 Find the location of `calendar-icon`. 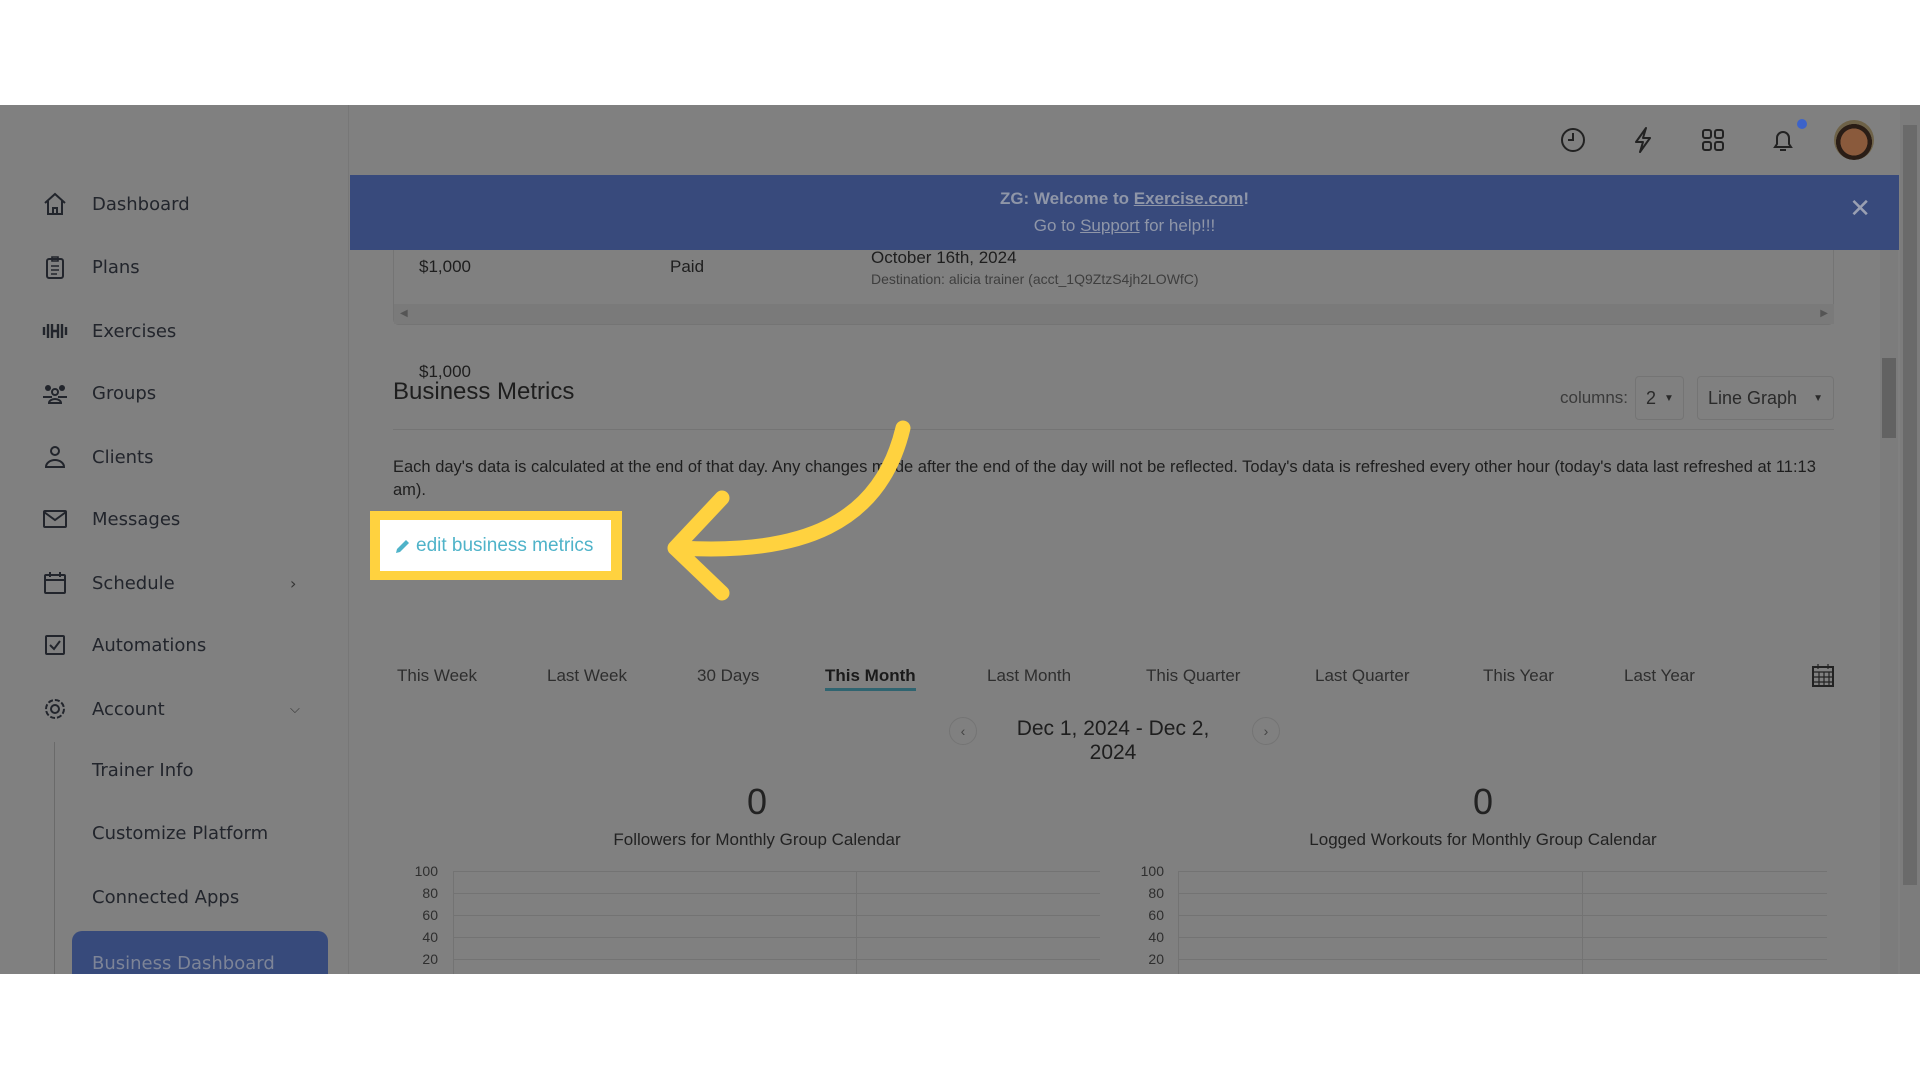

calendar-icon is located at coordinates (1823, 675).